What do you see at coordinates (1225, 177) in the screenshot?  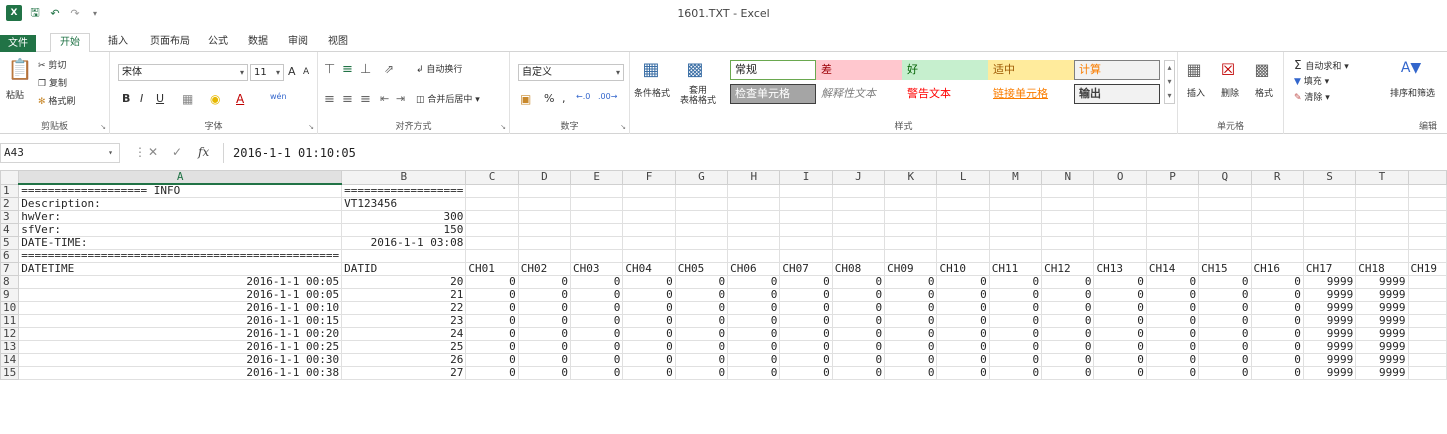 I see `column-header-q: Q` at bounding box center [1225, 177].